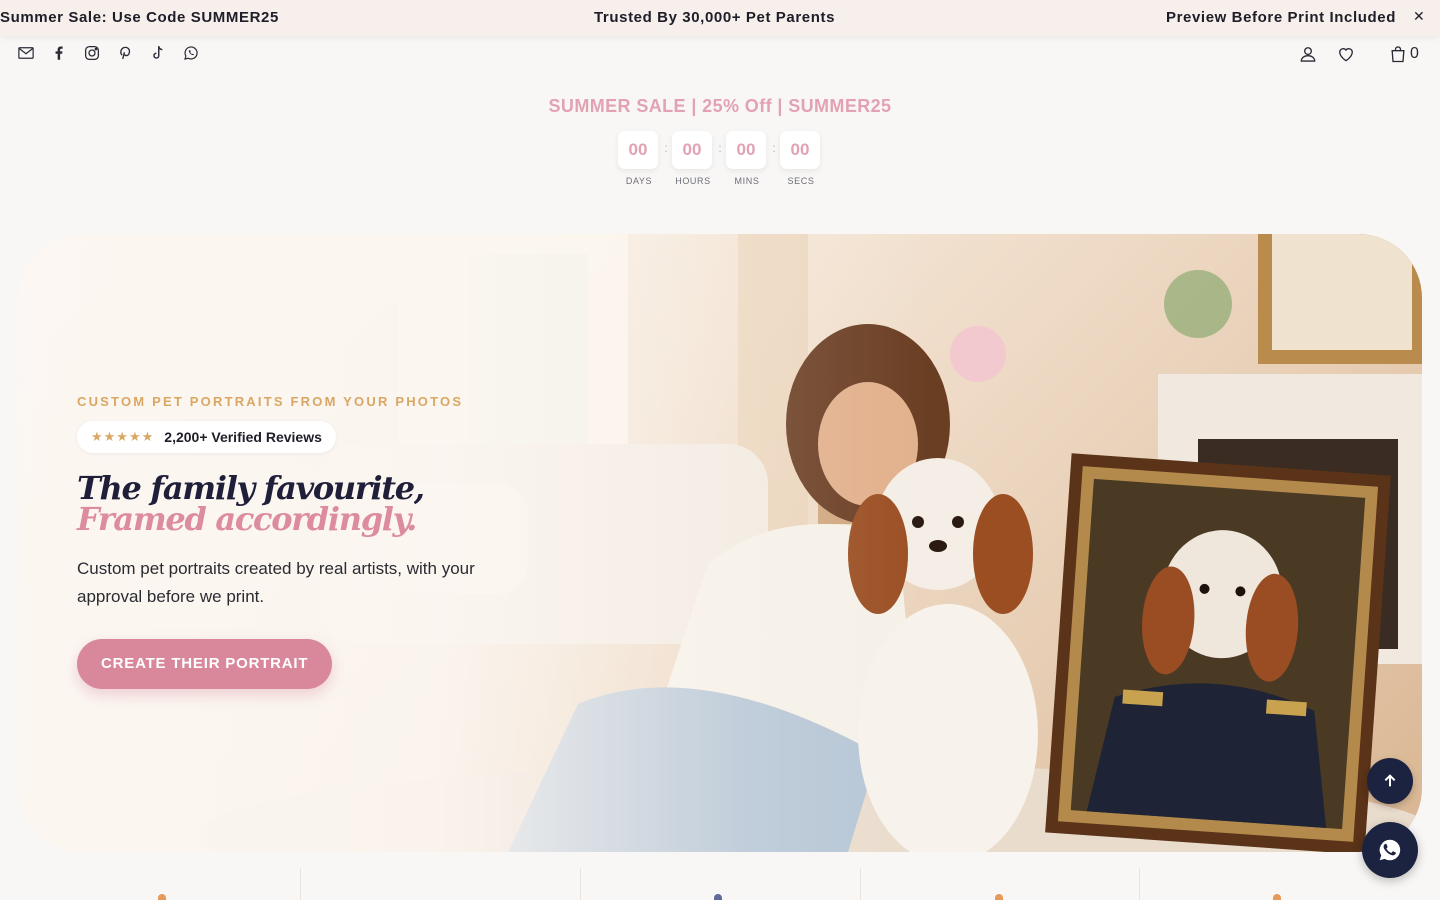 Image resolution: width=1440 pixels, height=900 pixels. What do you see at coordinates (243, 437) in the screenshot?
I see `reviews-count: 2,200+ Verified Reviews` at bounding box center [243, 437].